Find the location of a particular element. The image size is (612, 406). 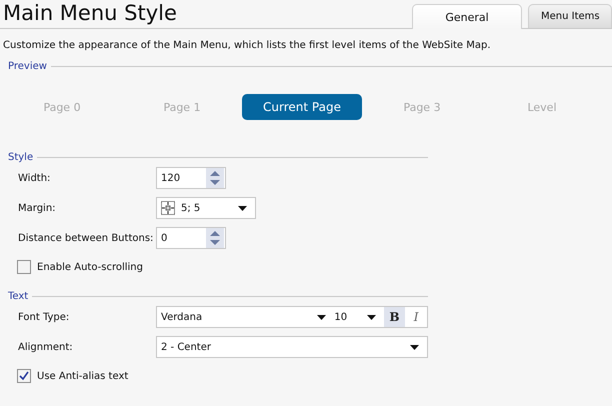

field-label: Width: is located at coordinates (35, 178).